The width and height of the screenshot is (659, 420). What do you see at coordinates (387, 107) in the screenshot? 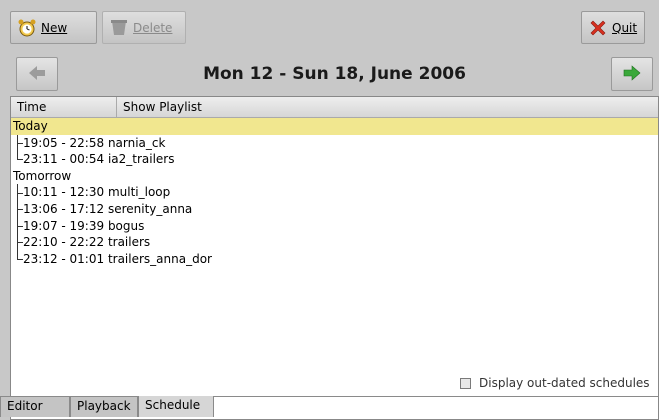
I see `column-header-playlist: Show Playlist` at bounding box center [387, 107].